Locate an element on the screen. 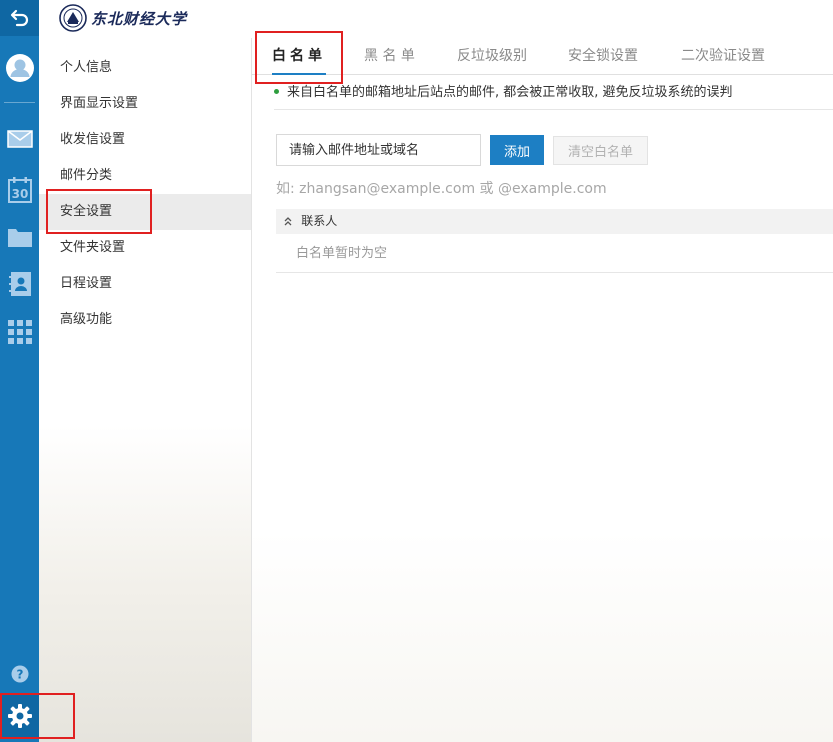 Image resolution: width=833 pixels, height=742 pixels. contacts-icon is located at coordinates (19, 284).